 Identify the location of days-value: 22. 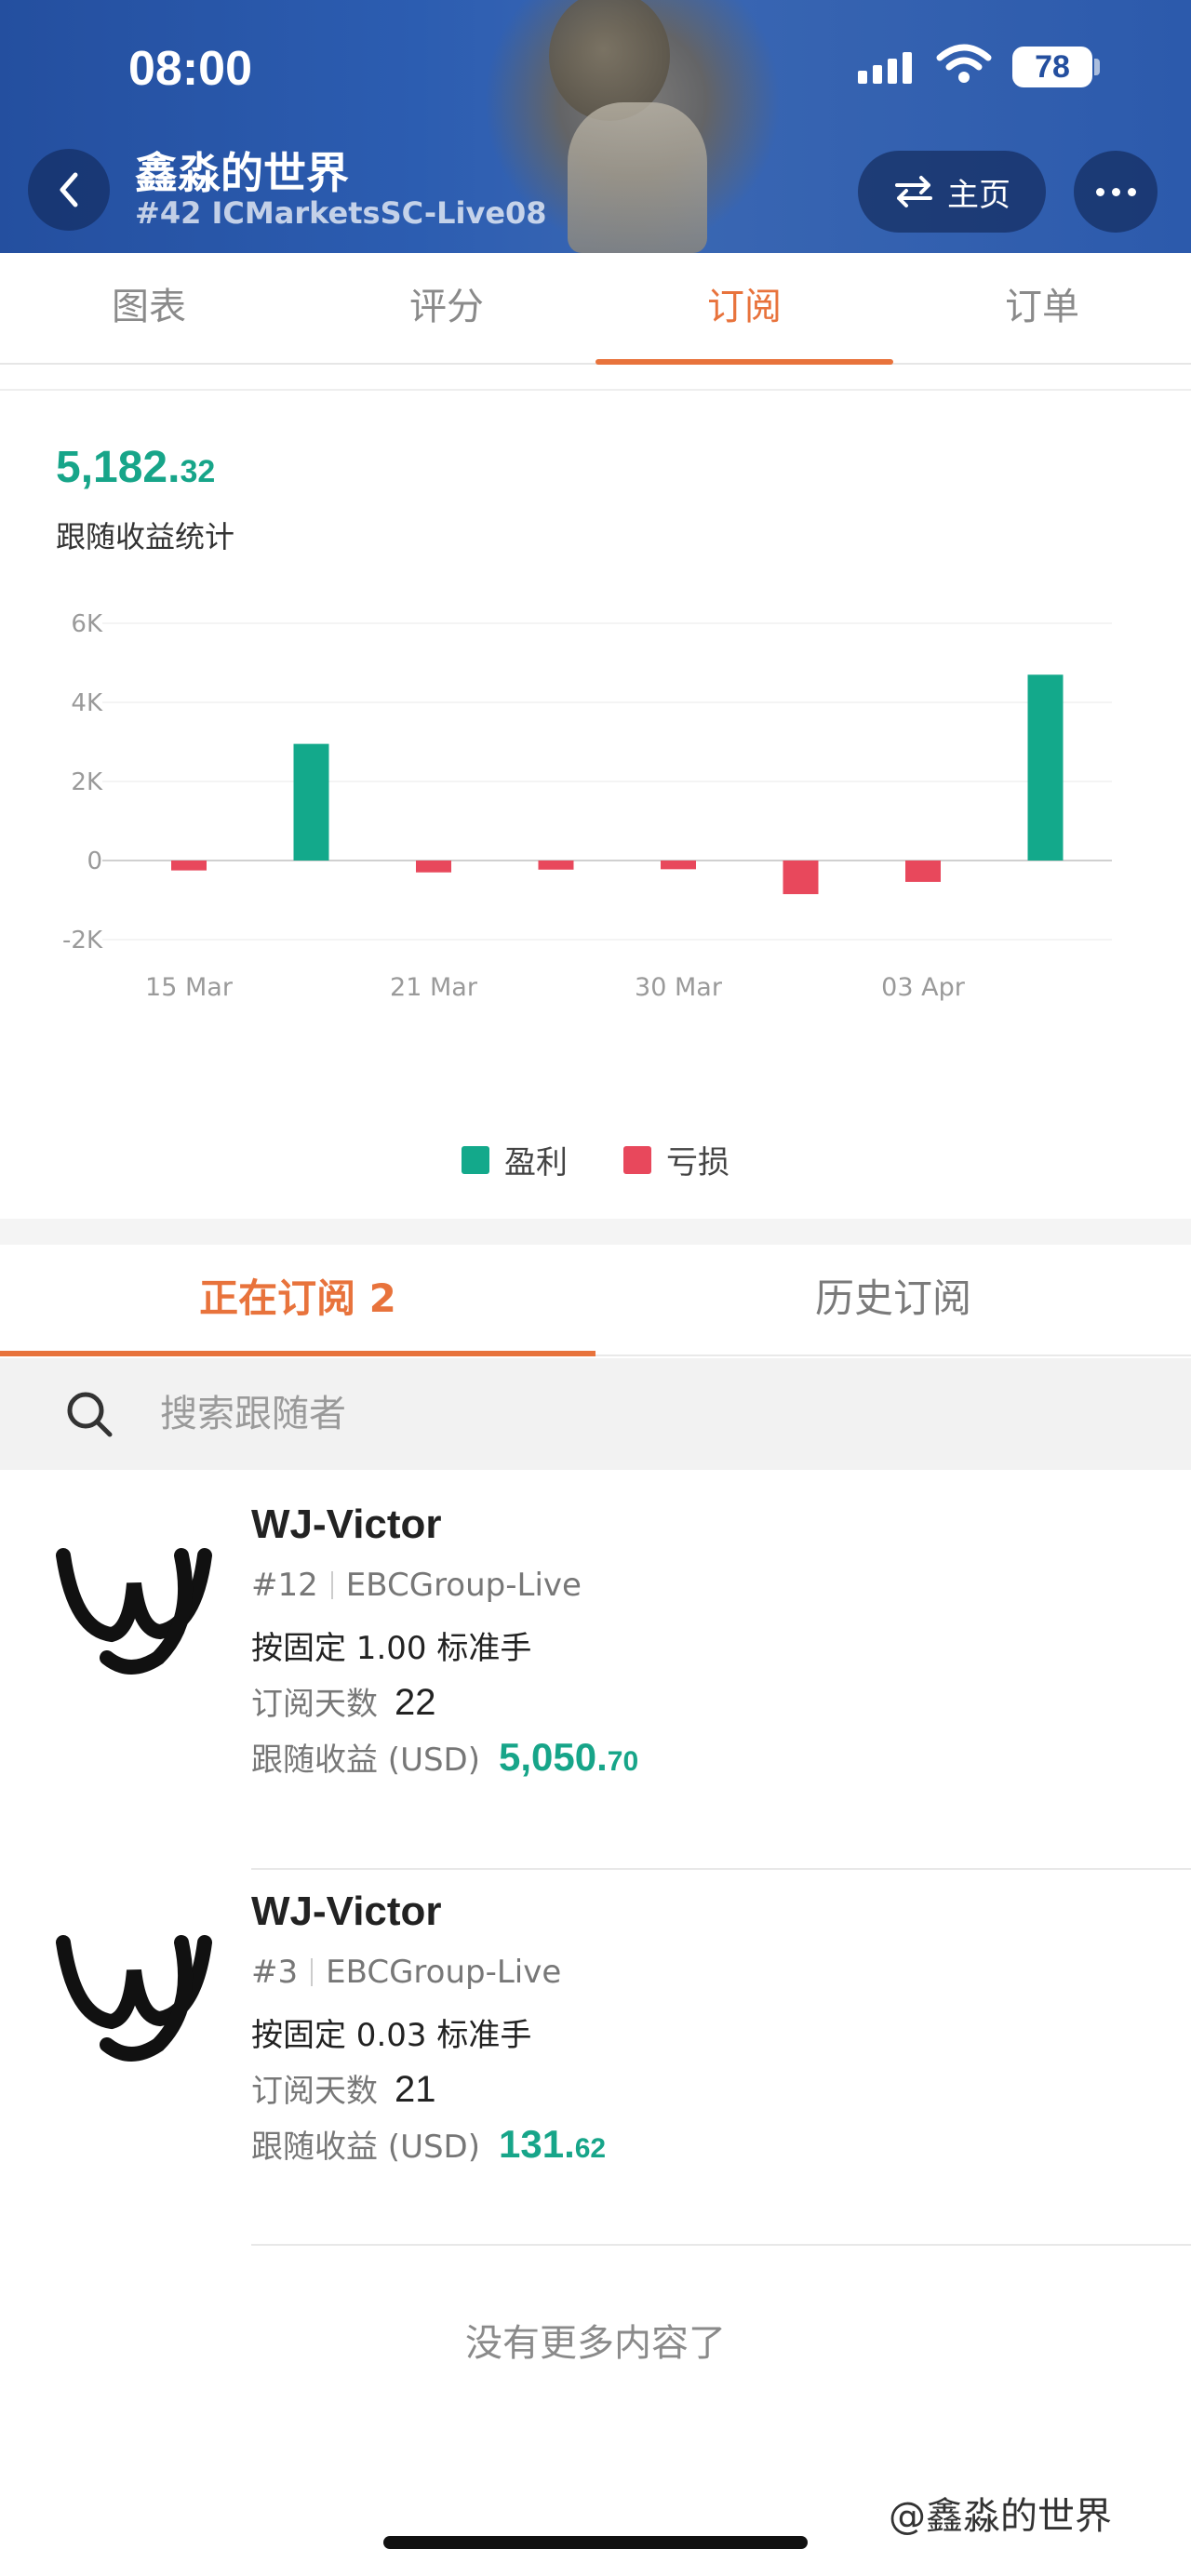
(415, 1702).